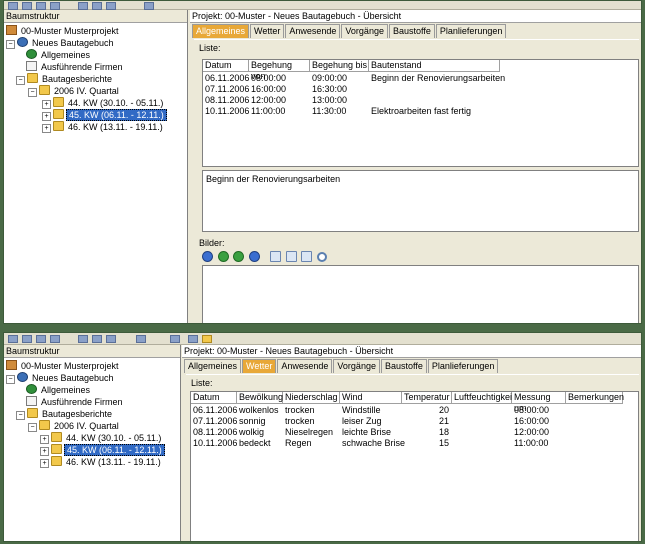 This screenshot has width=645, height=544. I want to click on cell-niederschlag: trocken, so click(300, 421).